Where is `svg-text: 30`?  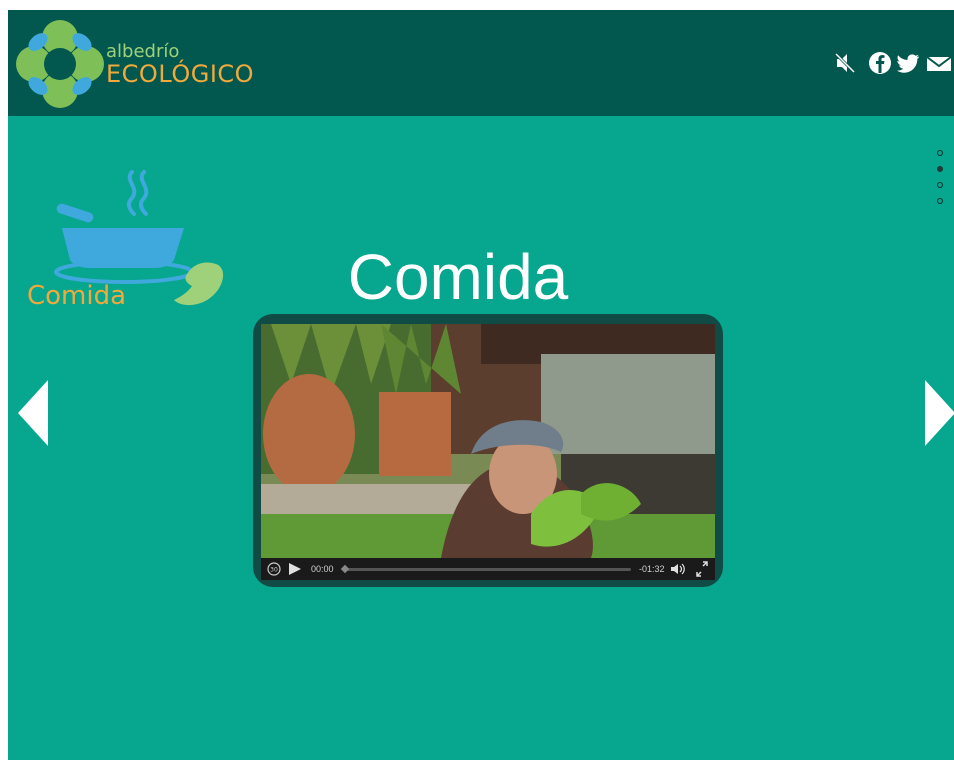
svg-text: 30 is located at coordinates (274, 570).